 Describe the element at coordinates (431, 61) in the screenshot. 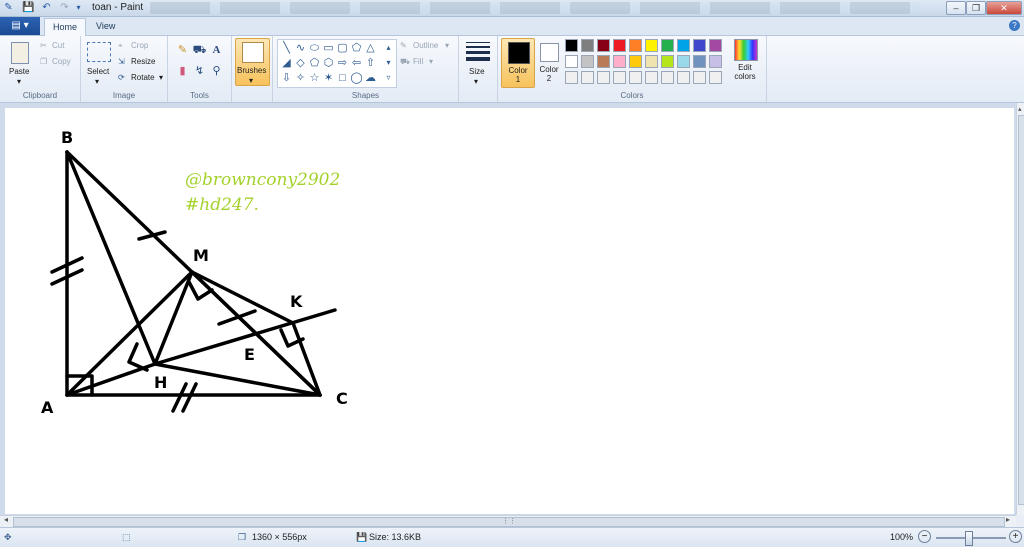

I see `fill-dropdown-icon: ▾` at that location.